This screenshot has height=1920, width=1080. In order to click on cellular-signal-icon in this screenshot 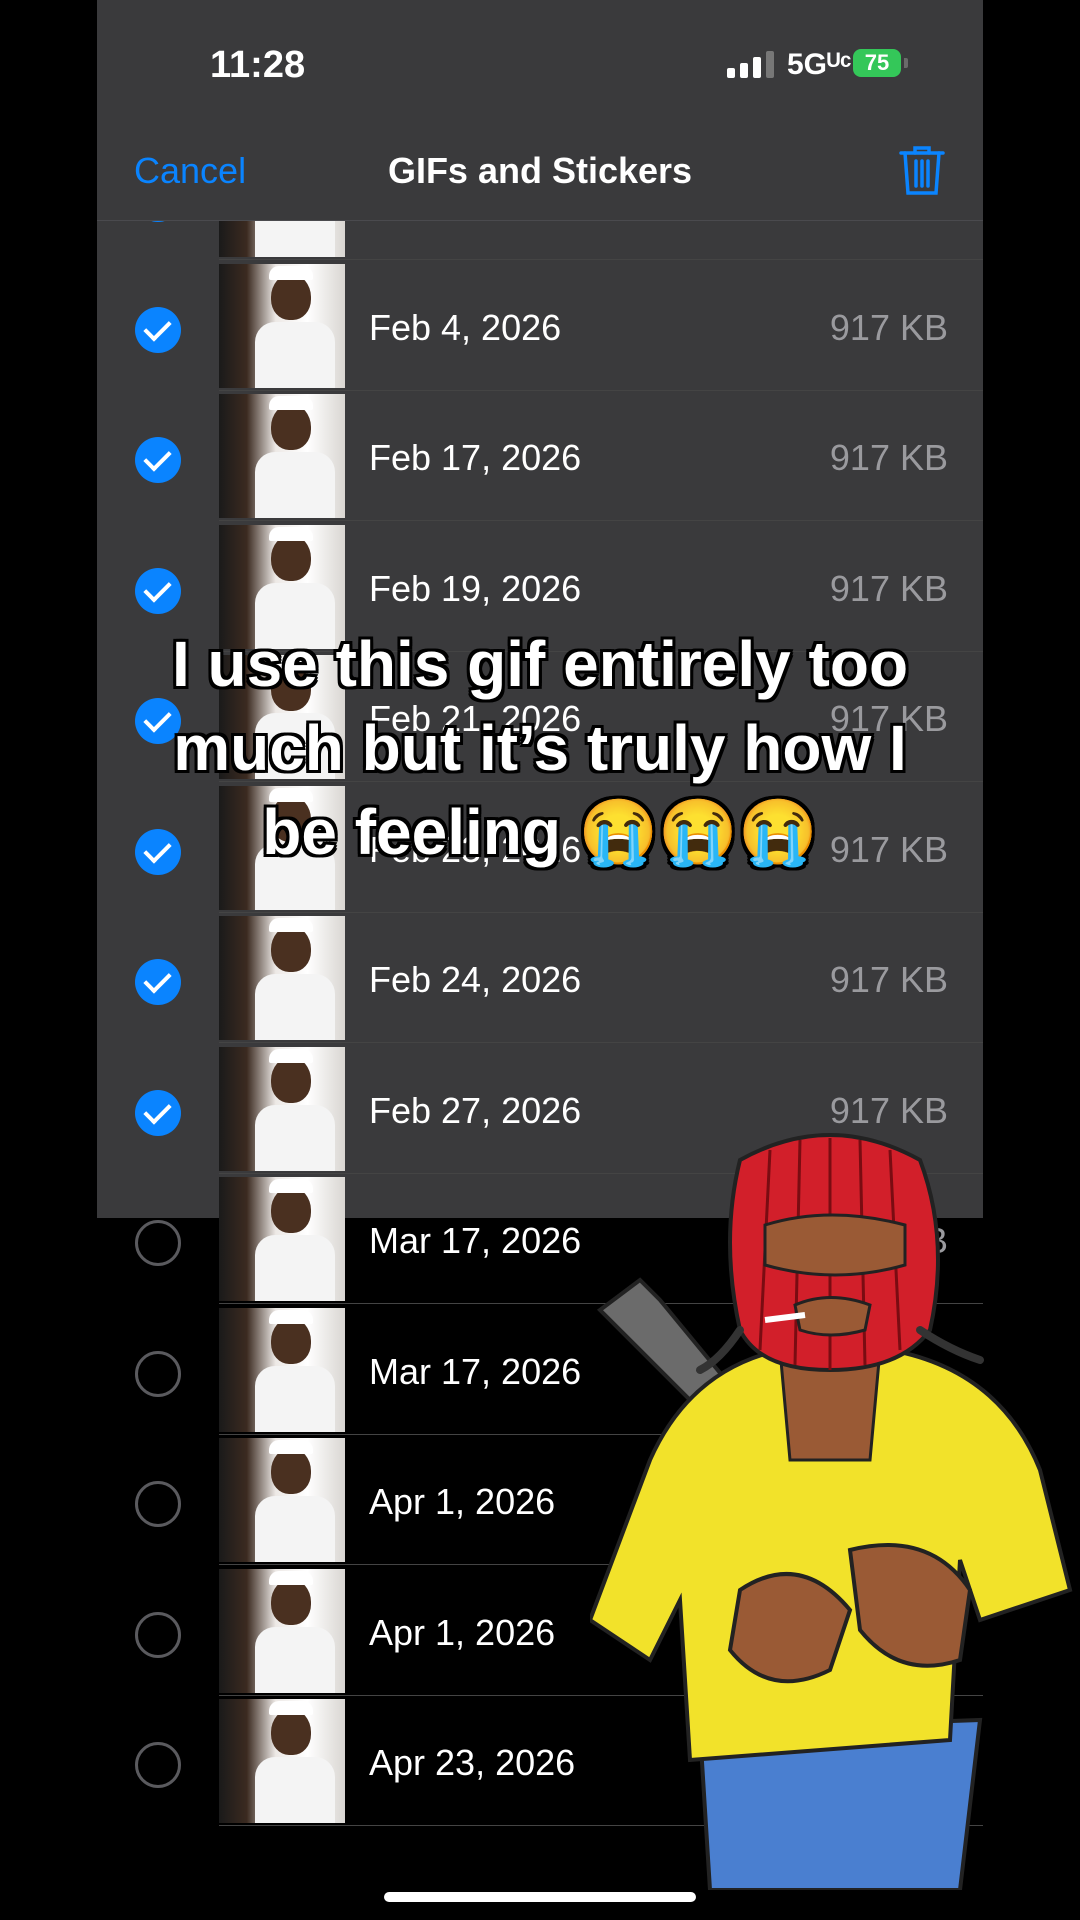, I will do `click(750, 64)`.